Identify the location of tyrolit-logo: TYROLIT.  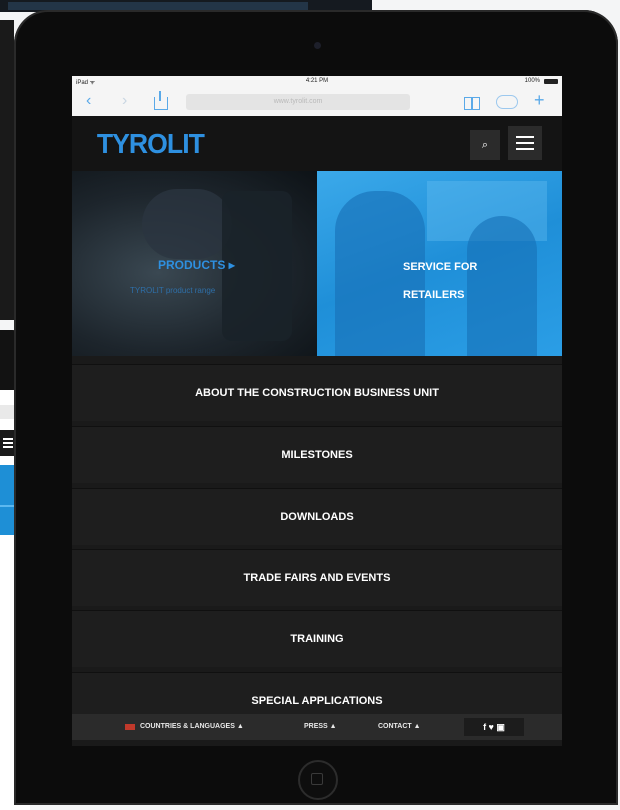
(151, 144).